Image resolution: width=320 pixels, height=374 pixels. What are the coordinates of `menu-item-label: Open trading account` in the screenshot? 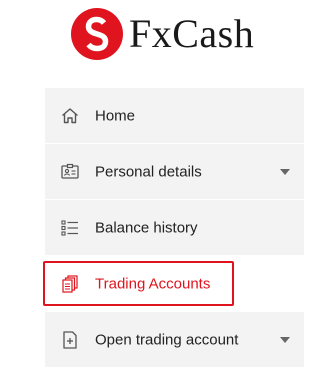 It's located at (167, 339).